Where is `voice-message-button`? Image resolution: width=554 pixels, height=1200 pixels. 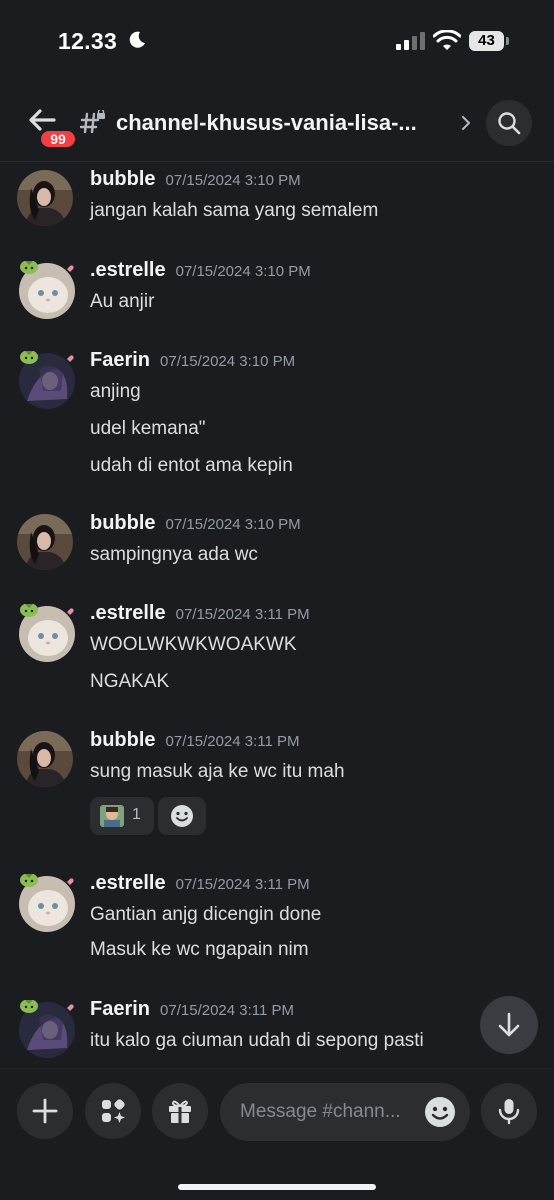 voice-message-button is located at coordinates (509, 1111).